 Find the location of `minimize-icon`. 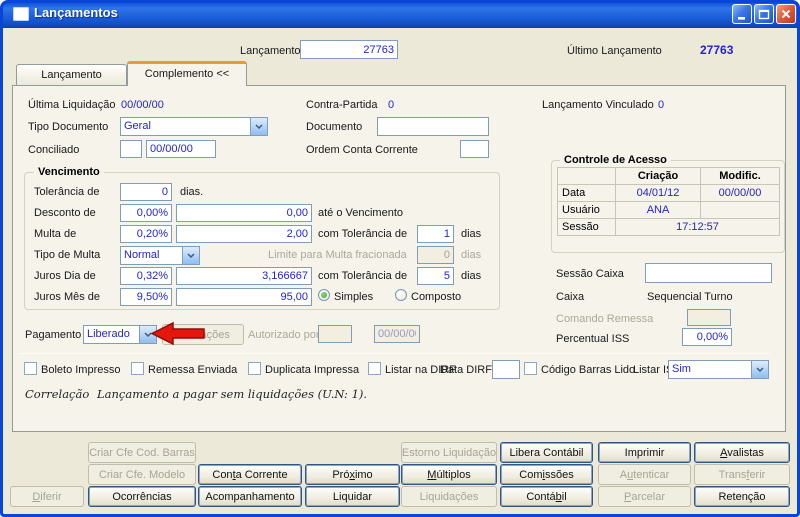

minimize-icon is located at coordinates (741, 18).